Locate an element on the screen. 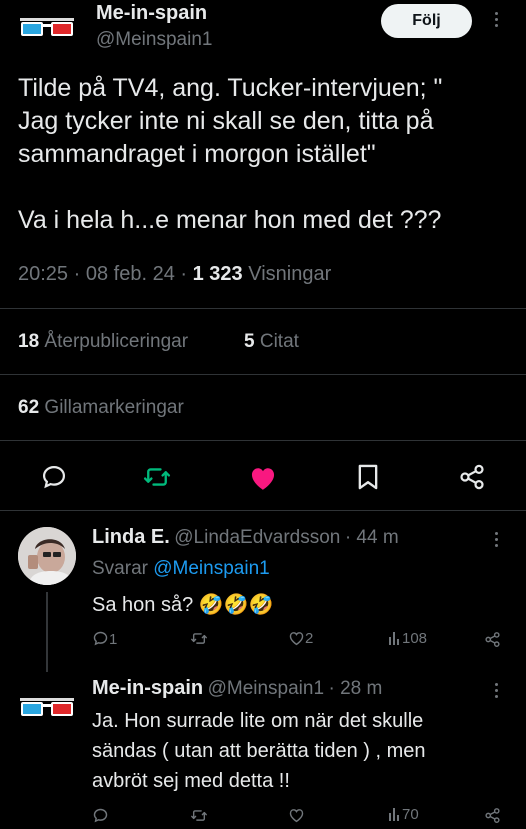 Image resolution: width=526 pixels, height=829 pixels. reply-author-handle: @Meinspain1 is located at coordinates (266, 688).